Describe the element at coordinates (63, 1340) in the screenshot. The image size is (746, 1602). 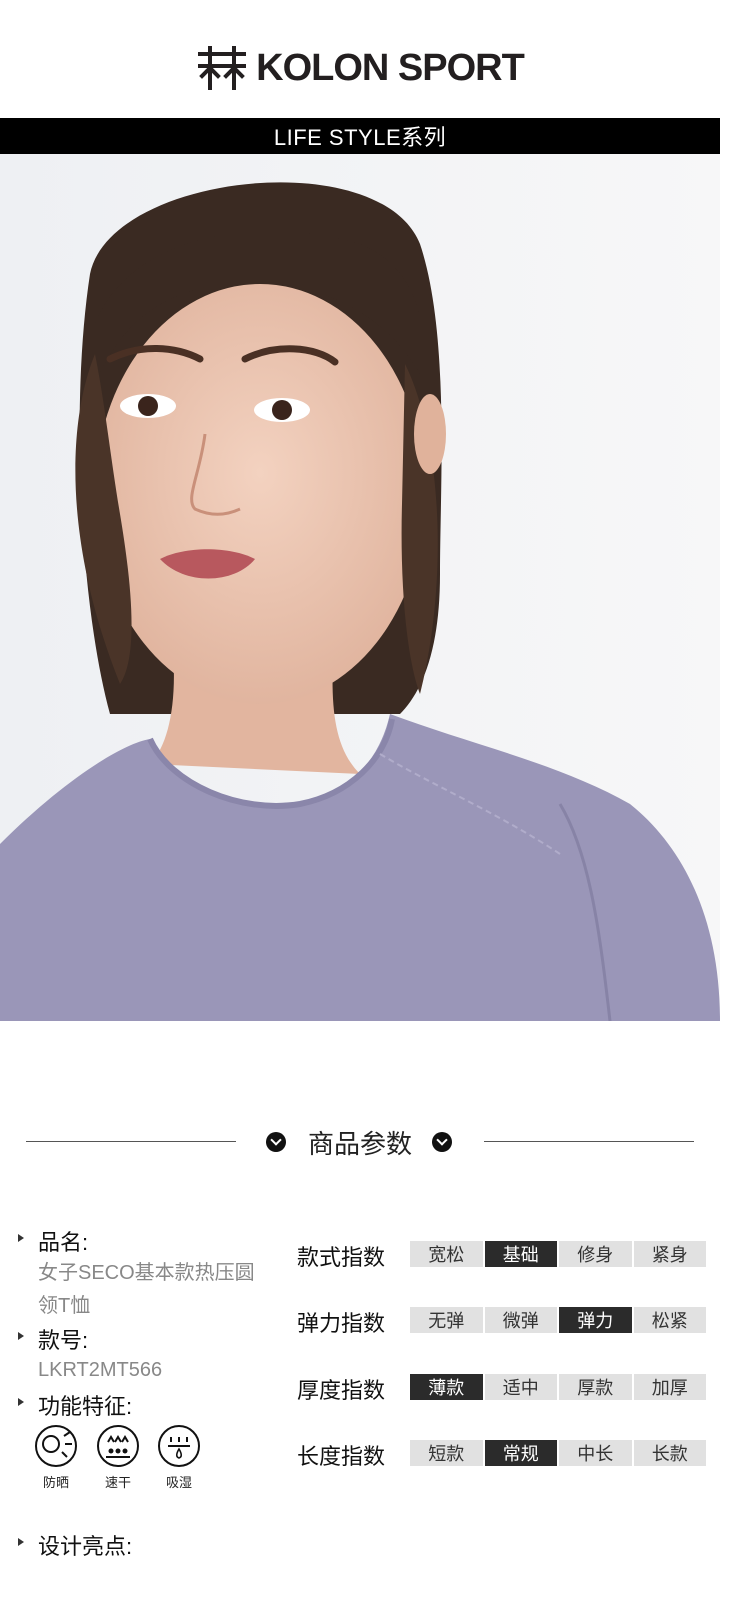
I see `model-label: 款号:` at that location.